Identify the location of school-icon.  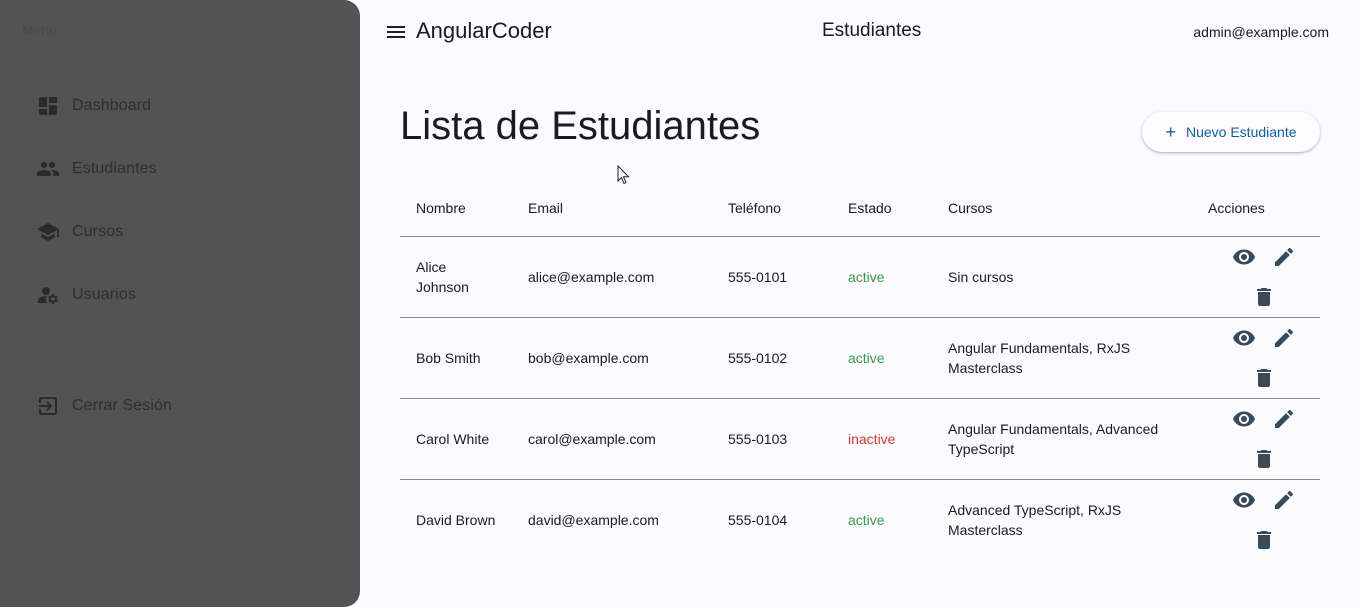
(48, 232).